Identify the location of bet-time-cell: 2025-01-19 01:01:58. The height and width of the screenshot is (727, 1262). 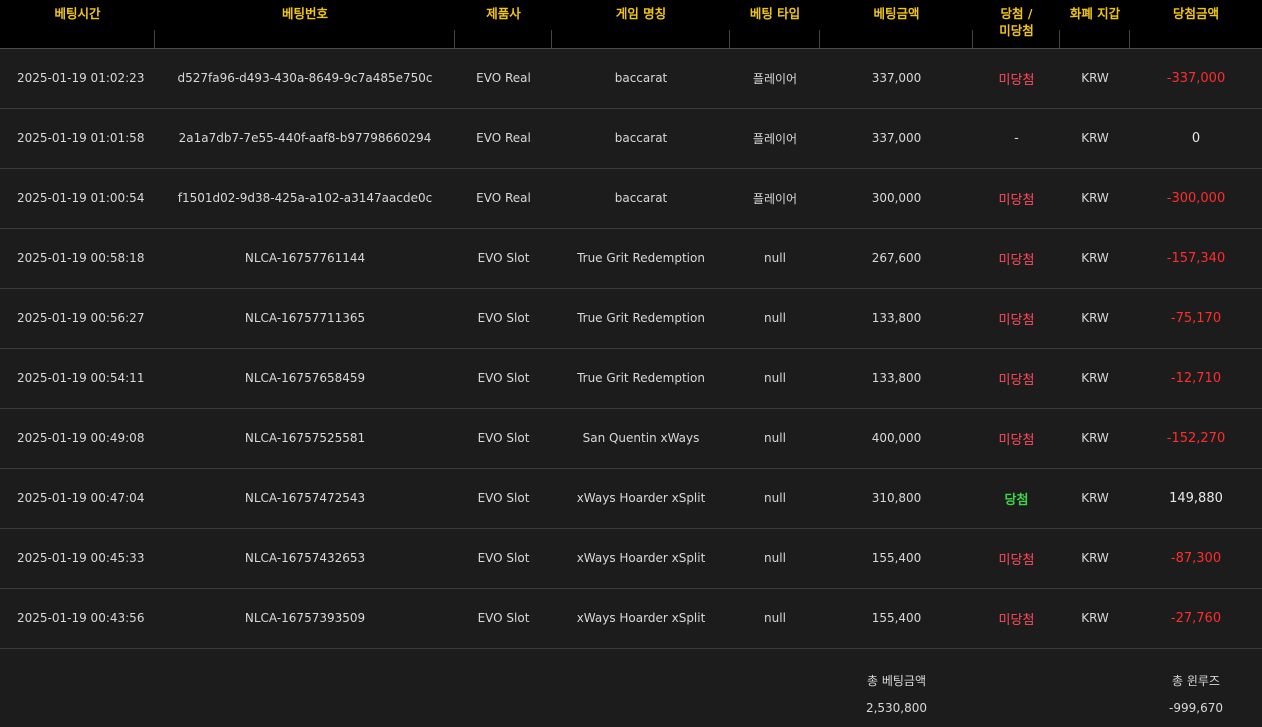
(81, 138).